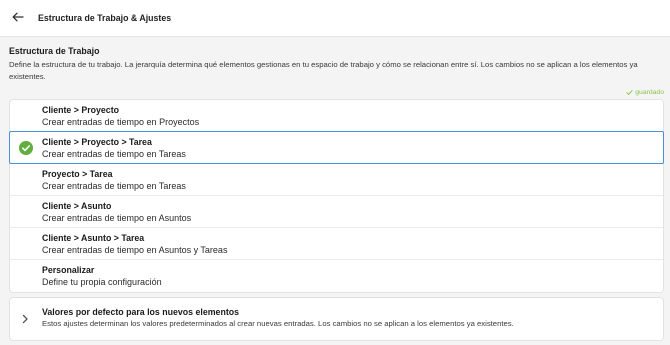 This screenshot has height=345, width=670. Describe the element at coordinates (117, 218) in the screenshot. I see `option-subtitle: Crear entradas de tiempo en Asuntos` at that location.